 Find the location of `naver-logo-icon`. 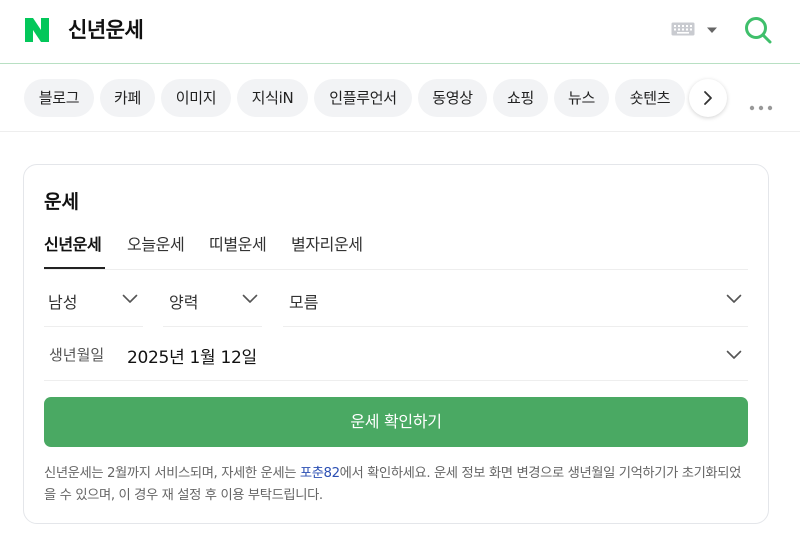

naver-logo-icon is located at coordinates (37, 30).